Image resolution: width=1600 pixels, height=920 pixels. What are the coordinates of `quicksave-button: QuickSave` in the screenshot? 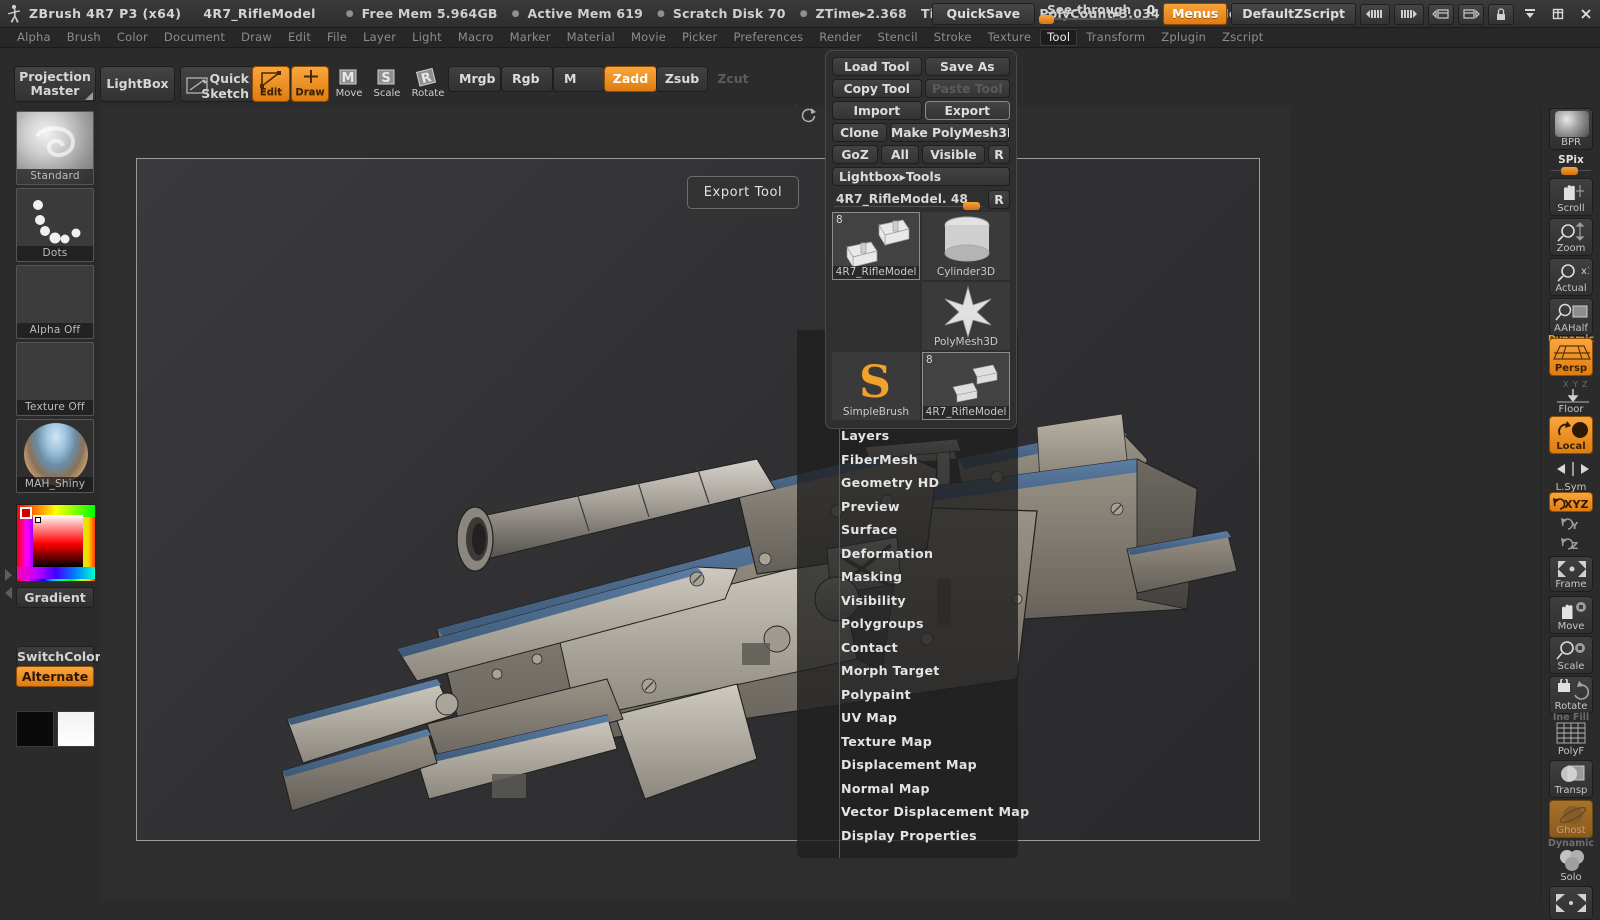 It's located at (983, 14).